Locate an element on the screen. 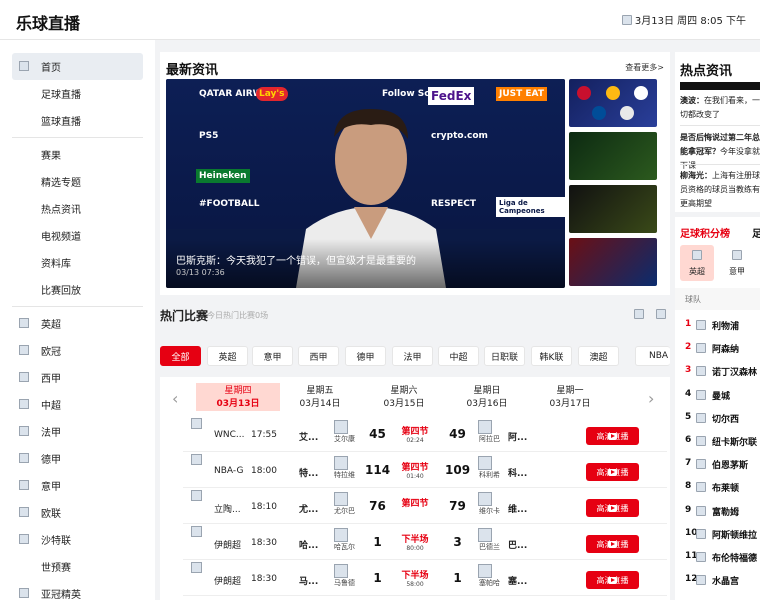 Image resolution: width=760 pixels, height=600 pixels. match-row: 伊朗超 18:30 哈... 哈瓦尔 1 下半场80:00 3 巴德兰巴... 高清直播 is located at coordinates (425, 543).